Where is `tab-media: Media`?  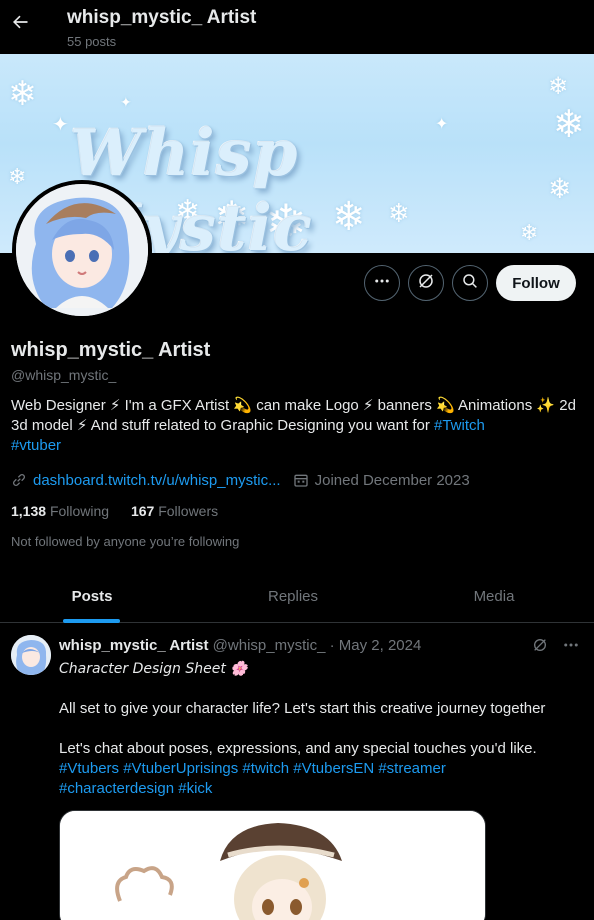 tab-media: Media is located at coordinates (494, 596).